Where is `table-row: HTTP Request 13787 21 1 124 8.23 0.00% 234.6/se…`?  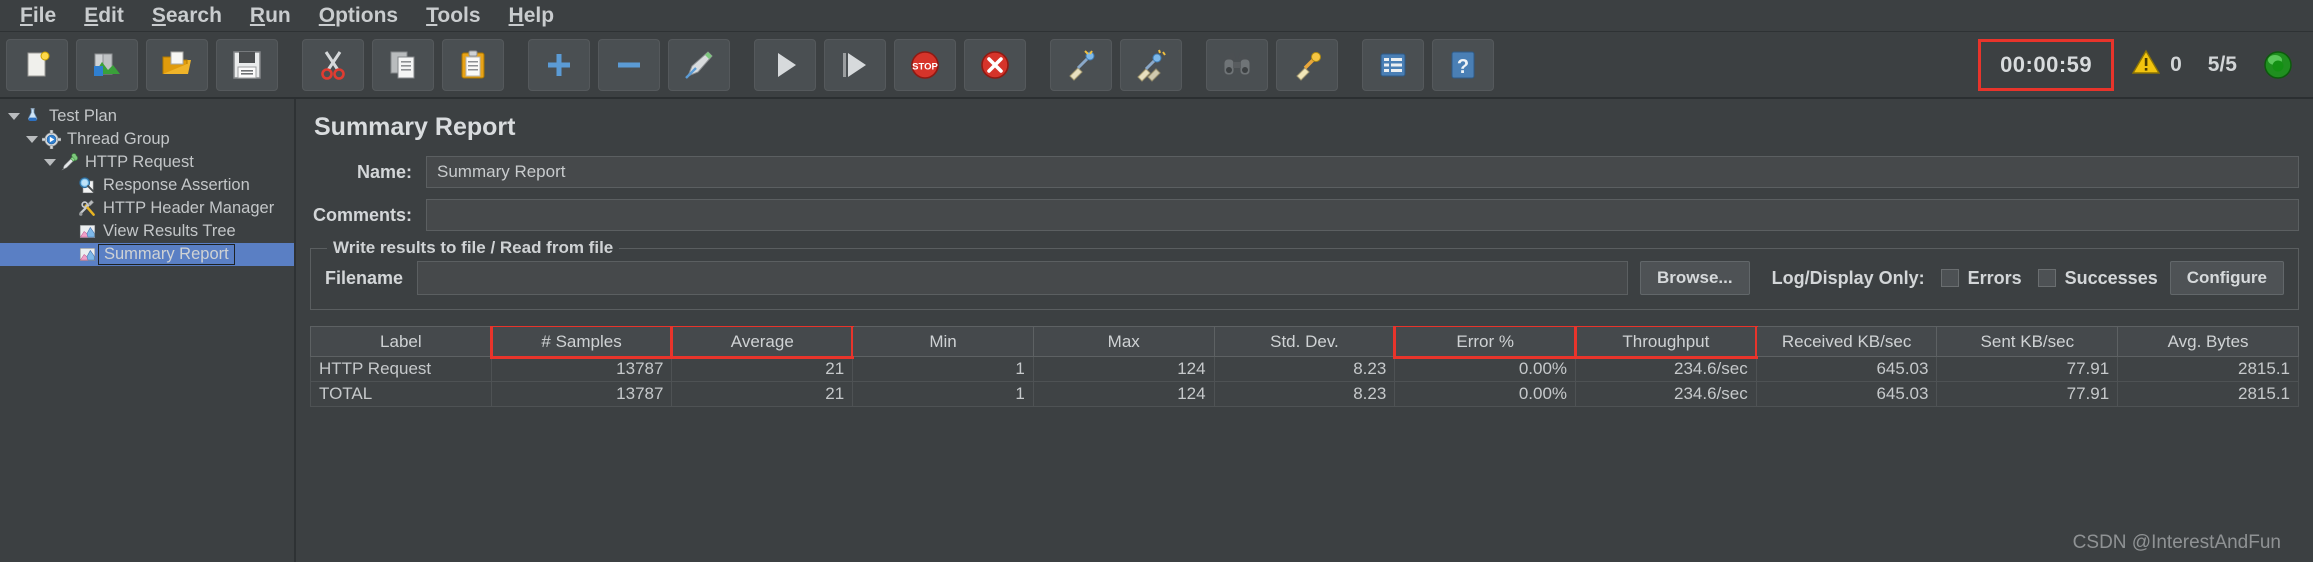 table-row: HTTP Request 13787 21 1 124 8.23 0.00% 234.6/se… is located at coordinates (1304, 369).